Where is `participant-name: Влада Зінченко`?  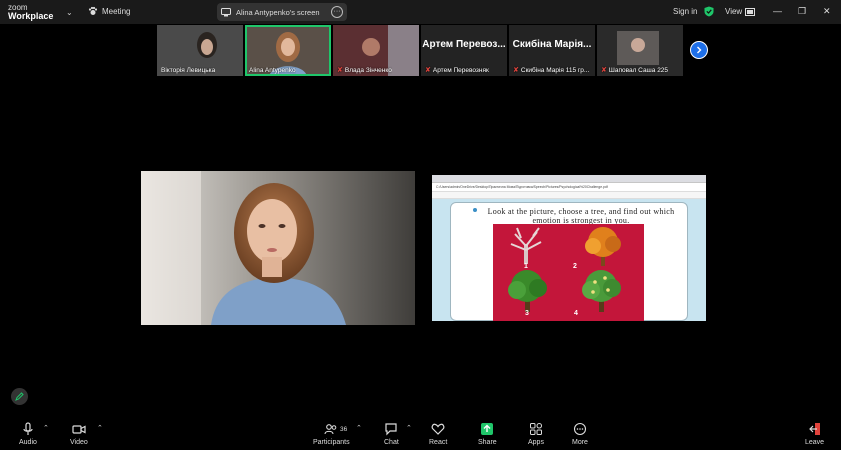
participant-name: Влада Зінченко is located at coordinates (368, 70).